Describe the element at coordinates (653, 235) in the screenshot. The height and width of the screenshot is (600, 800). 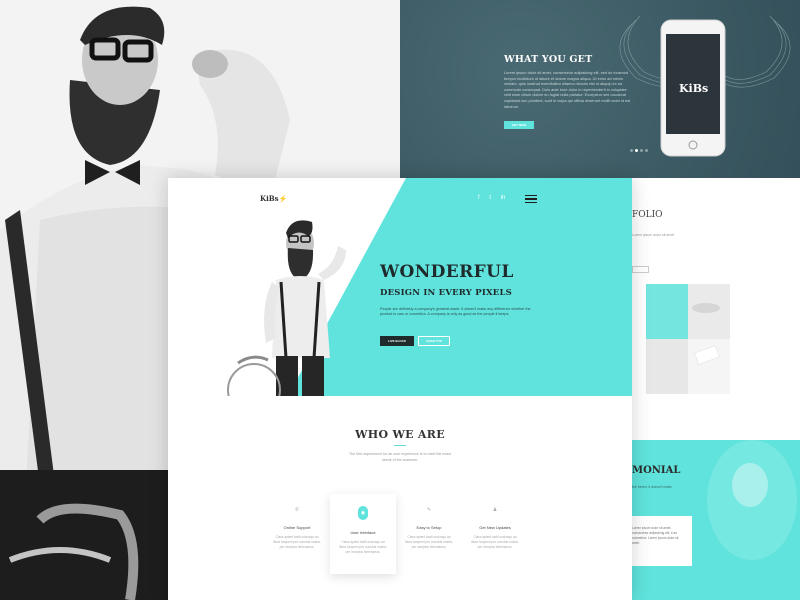
I see `portfolio-subtitle: Lorem ipsum dolor sit amet` at that location.